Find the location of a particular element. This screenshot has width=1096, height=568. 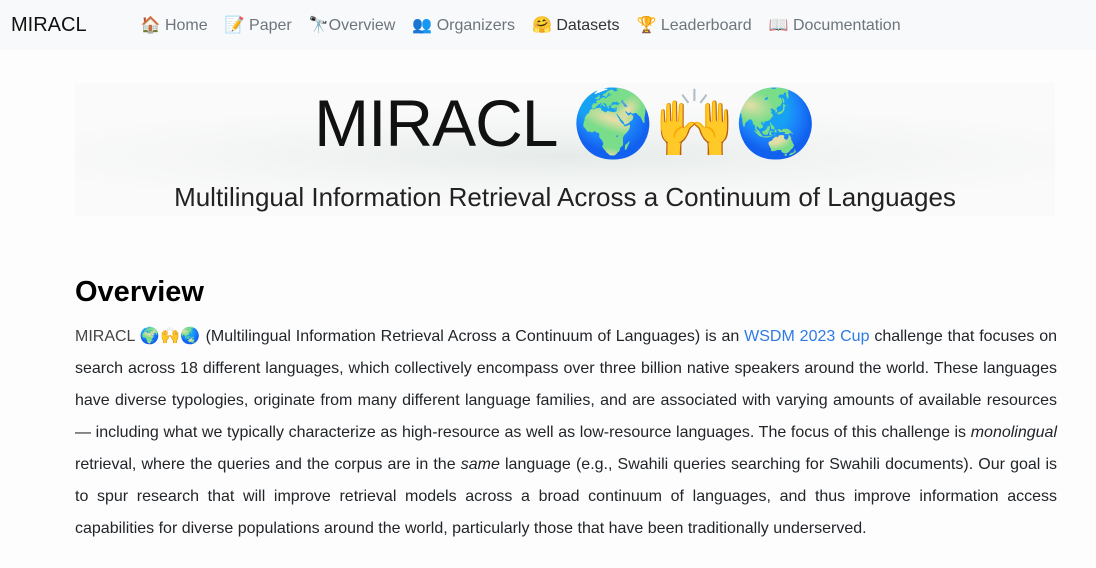

trophy-icon: 🏆 is located at coordinates (646, 25).